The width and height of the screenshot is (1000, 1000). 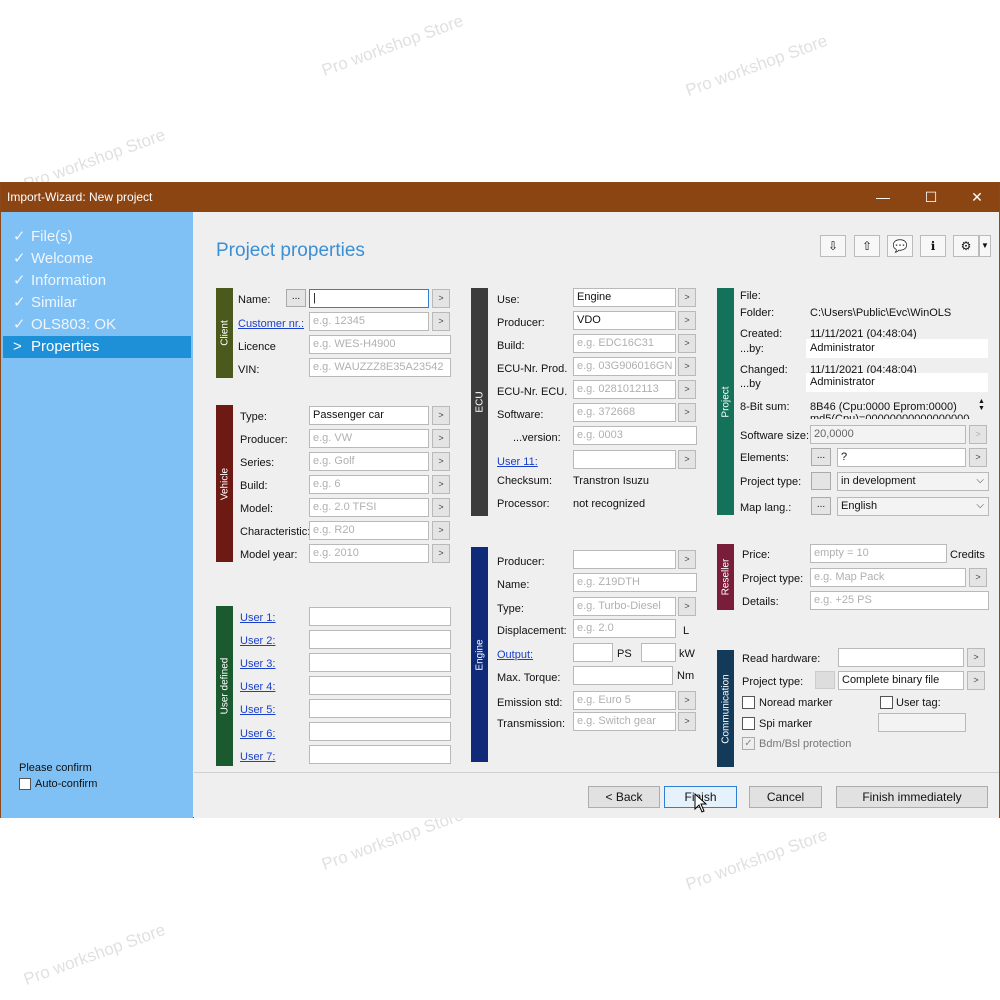 What do you see at coordinates (900, 246) in the screenshot?
I see `comment-icon: 💬` at bounding box center [900, 246].